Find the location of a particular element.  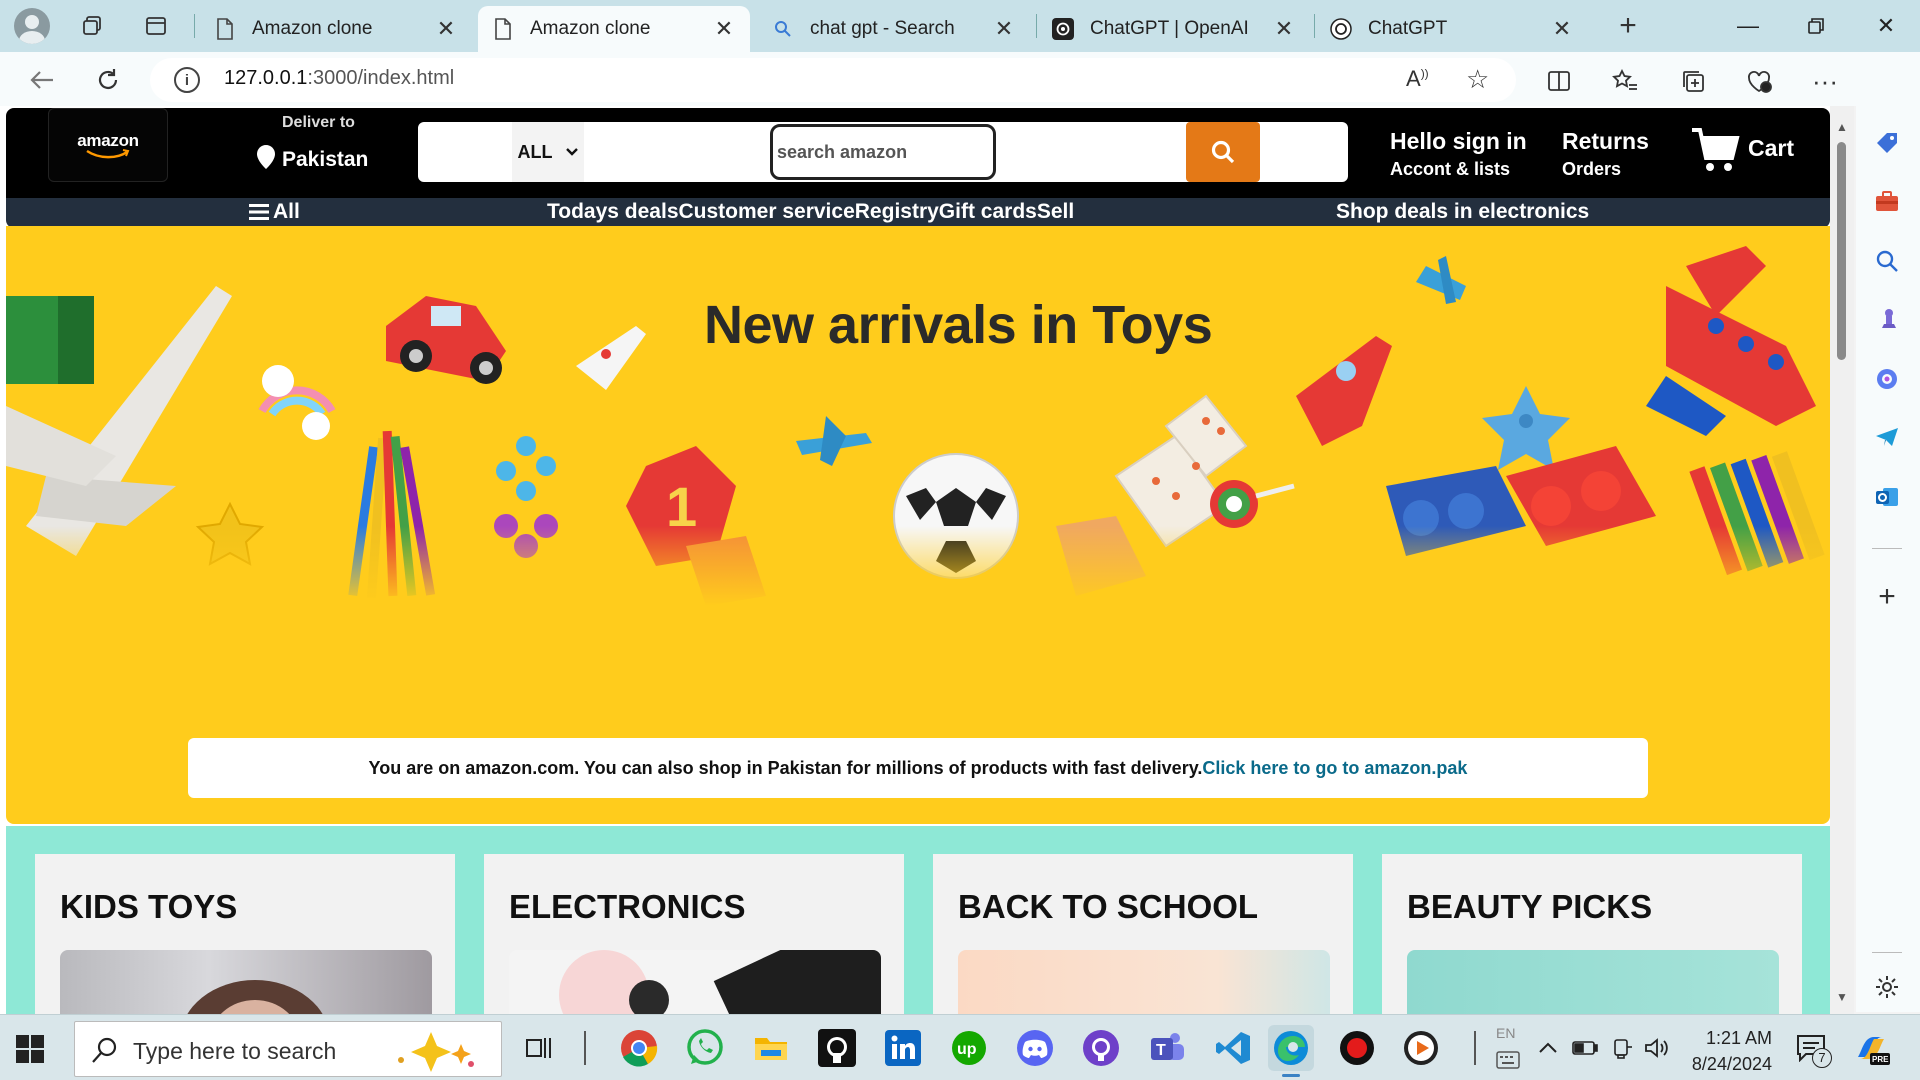

shopping-tag-icon is located at coordinates (1887, 143).